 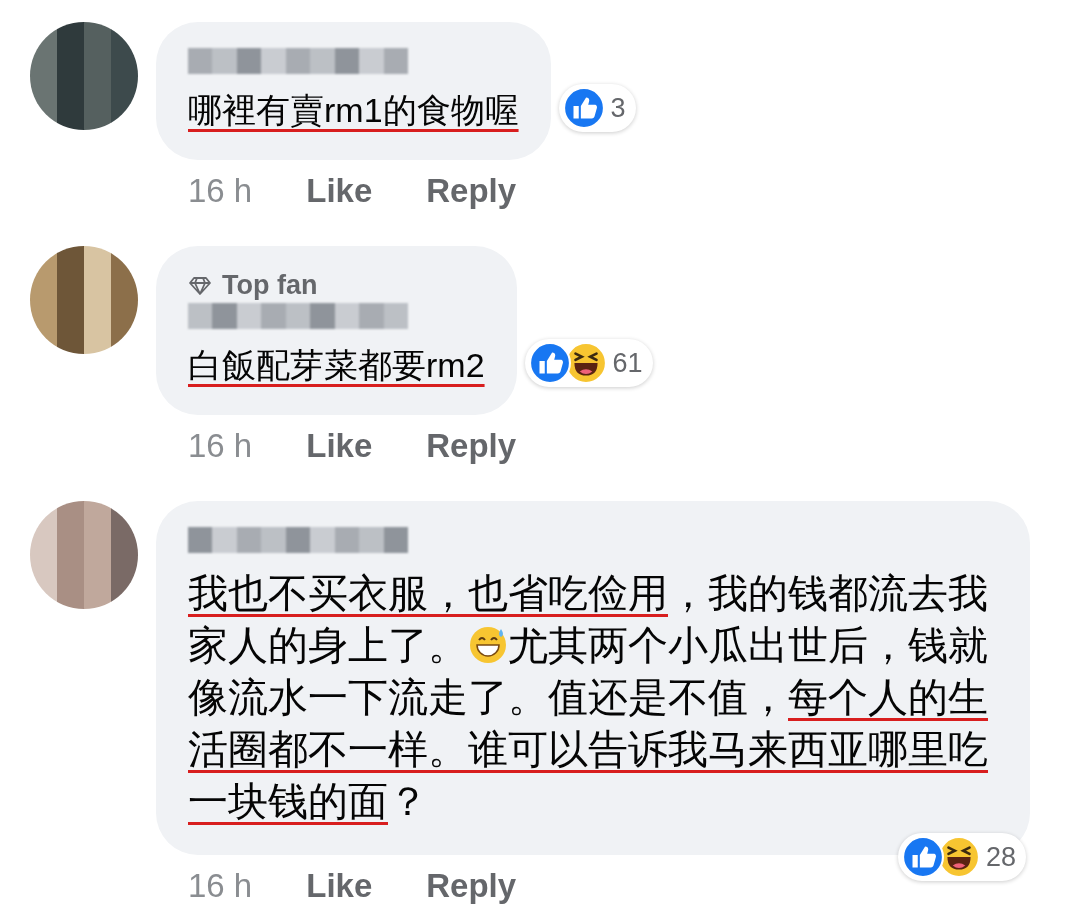 I want to click on reaction-count: 28, so click(x=961, y=857).